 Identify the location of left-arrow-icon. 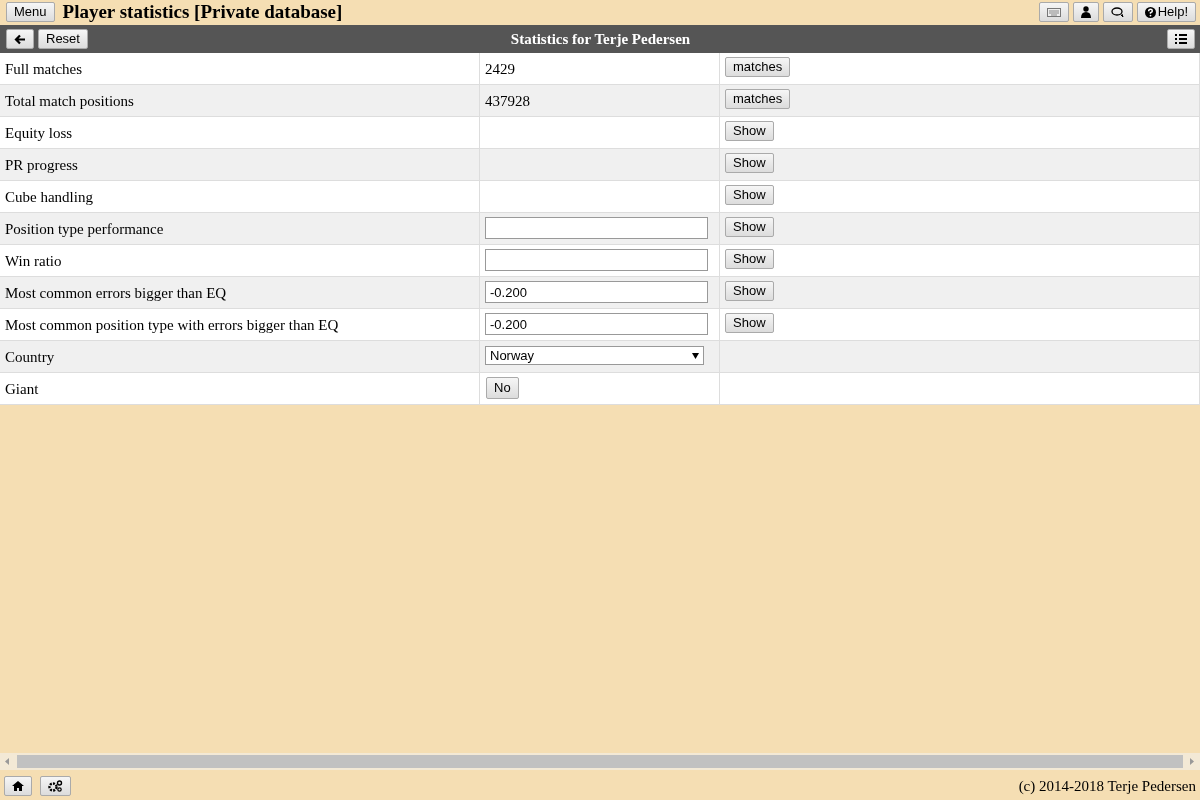
(20, 39).